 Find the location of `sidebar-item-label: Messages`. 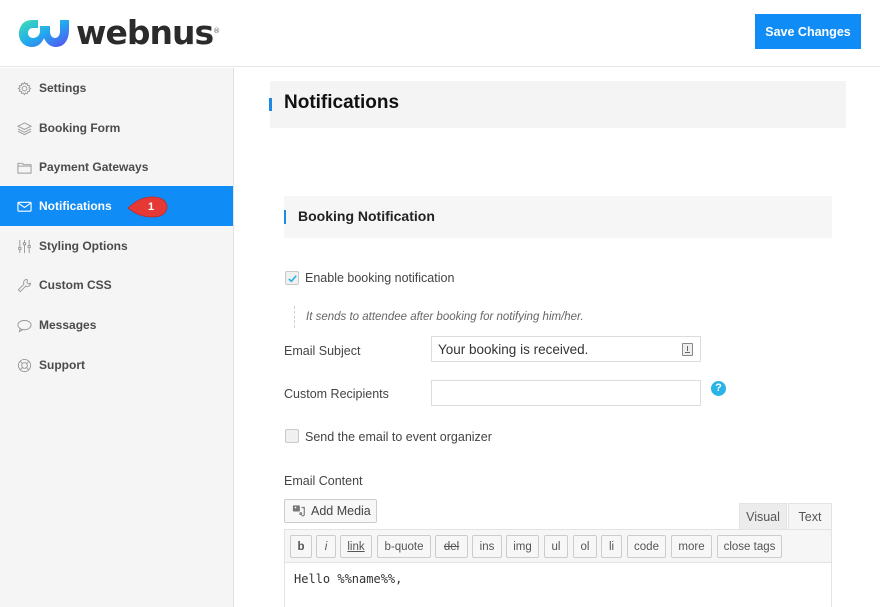

sidebar-item-label: Messages is located at coordinates (68, 325).